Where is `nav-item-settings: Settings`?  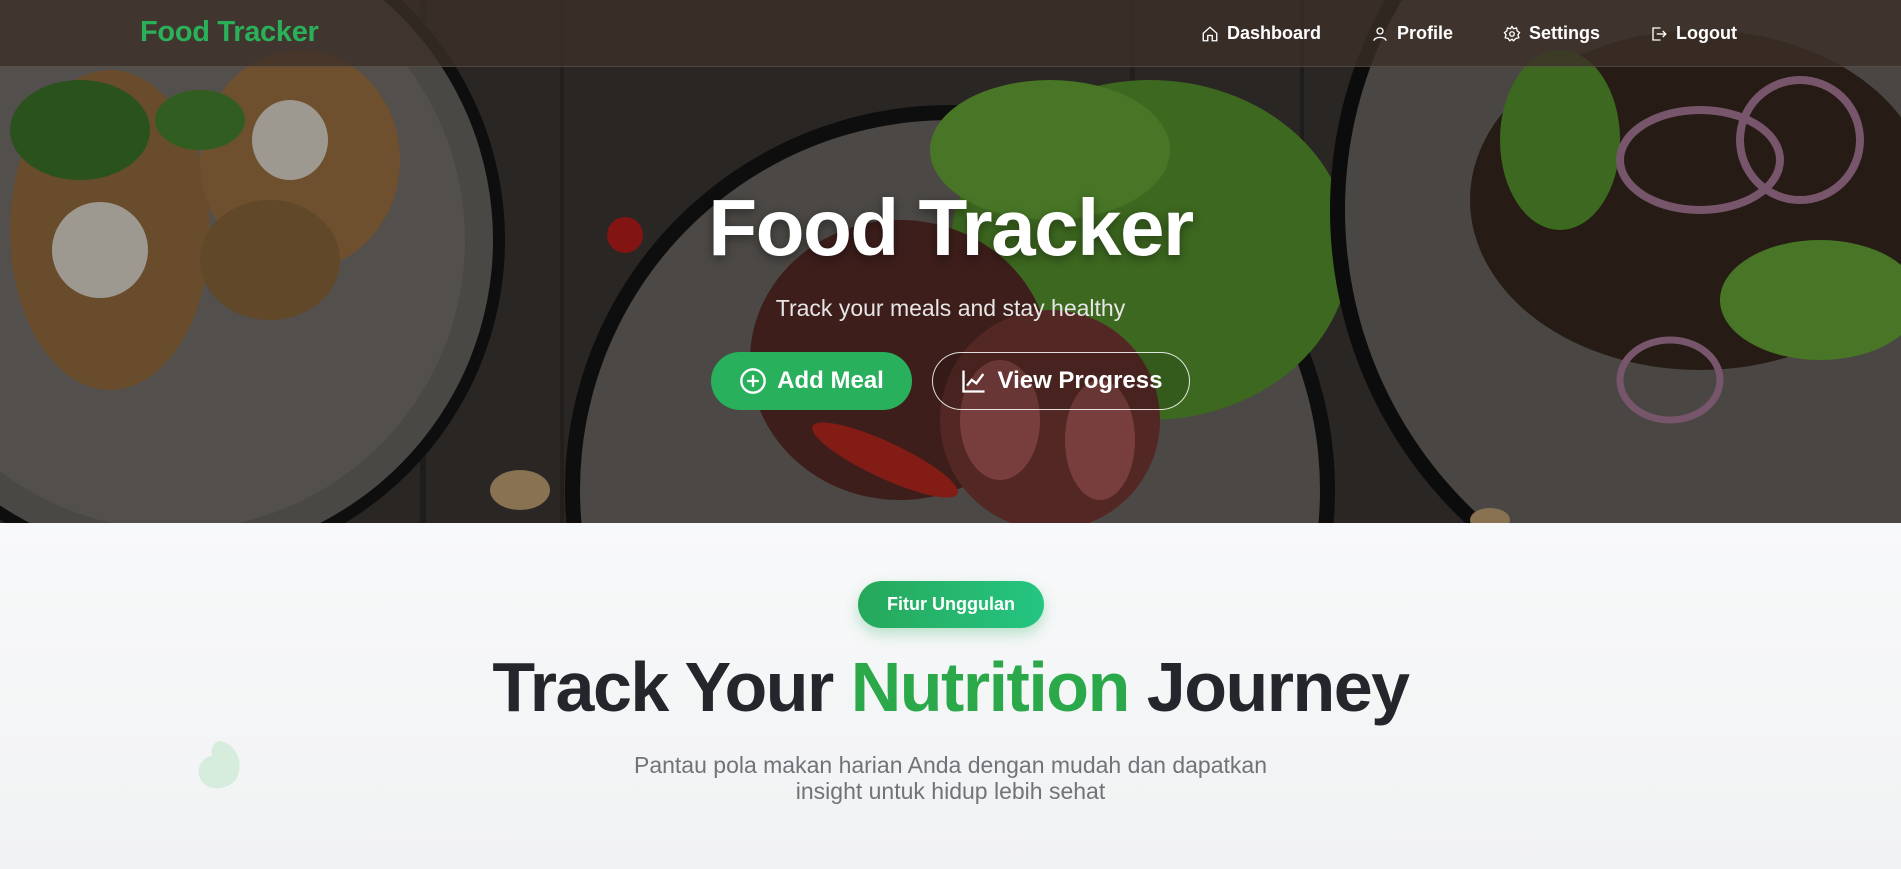
nav-item-settings: Settings is located at coordinates (1551, 33).